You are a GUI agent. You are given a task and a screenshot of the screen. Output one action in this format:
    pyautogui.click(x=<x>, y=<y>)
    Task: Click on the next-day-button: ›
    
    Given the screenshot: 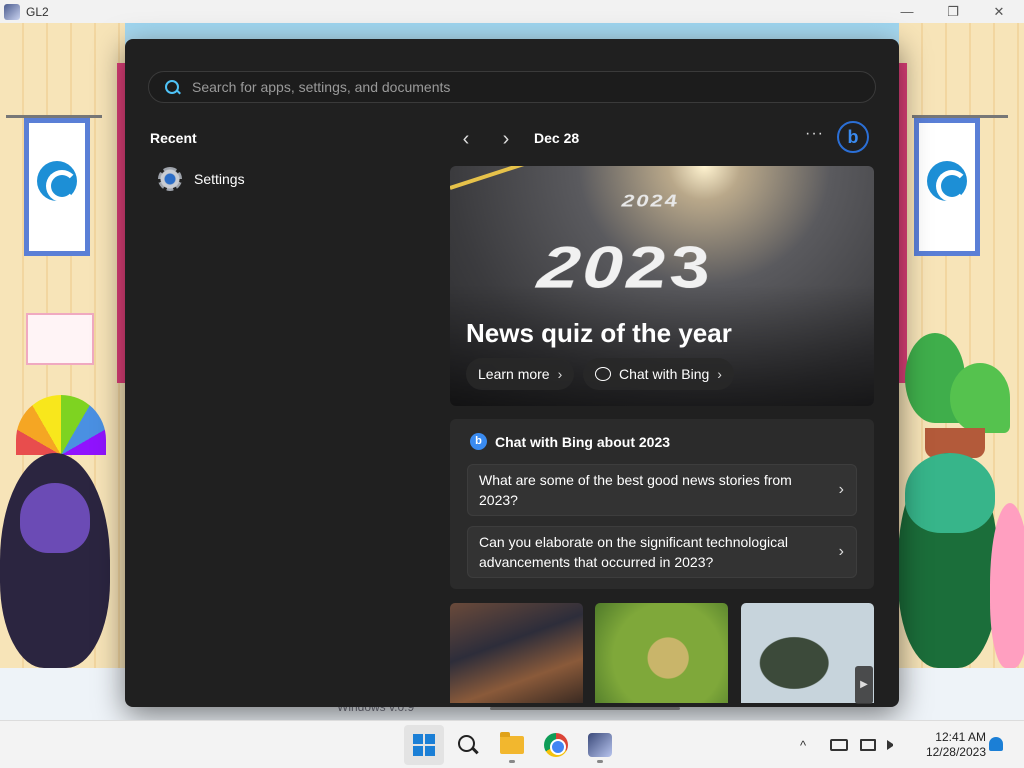 What is the action you would take?
    pyautogui.click(x=506, y=139)
    